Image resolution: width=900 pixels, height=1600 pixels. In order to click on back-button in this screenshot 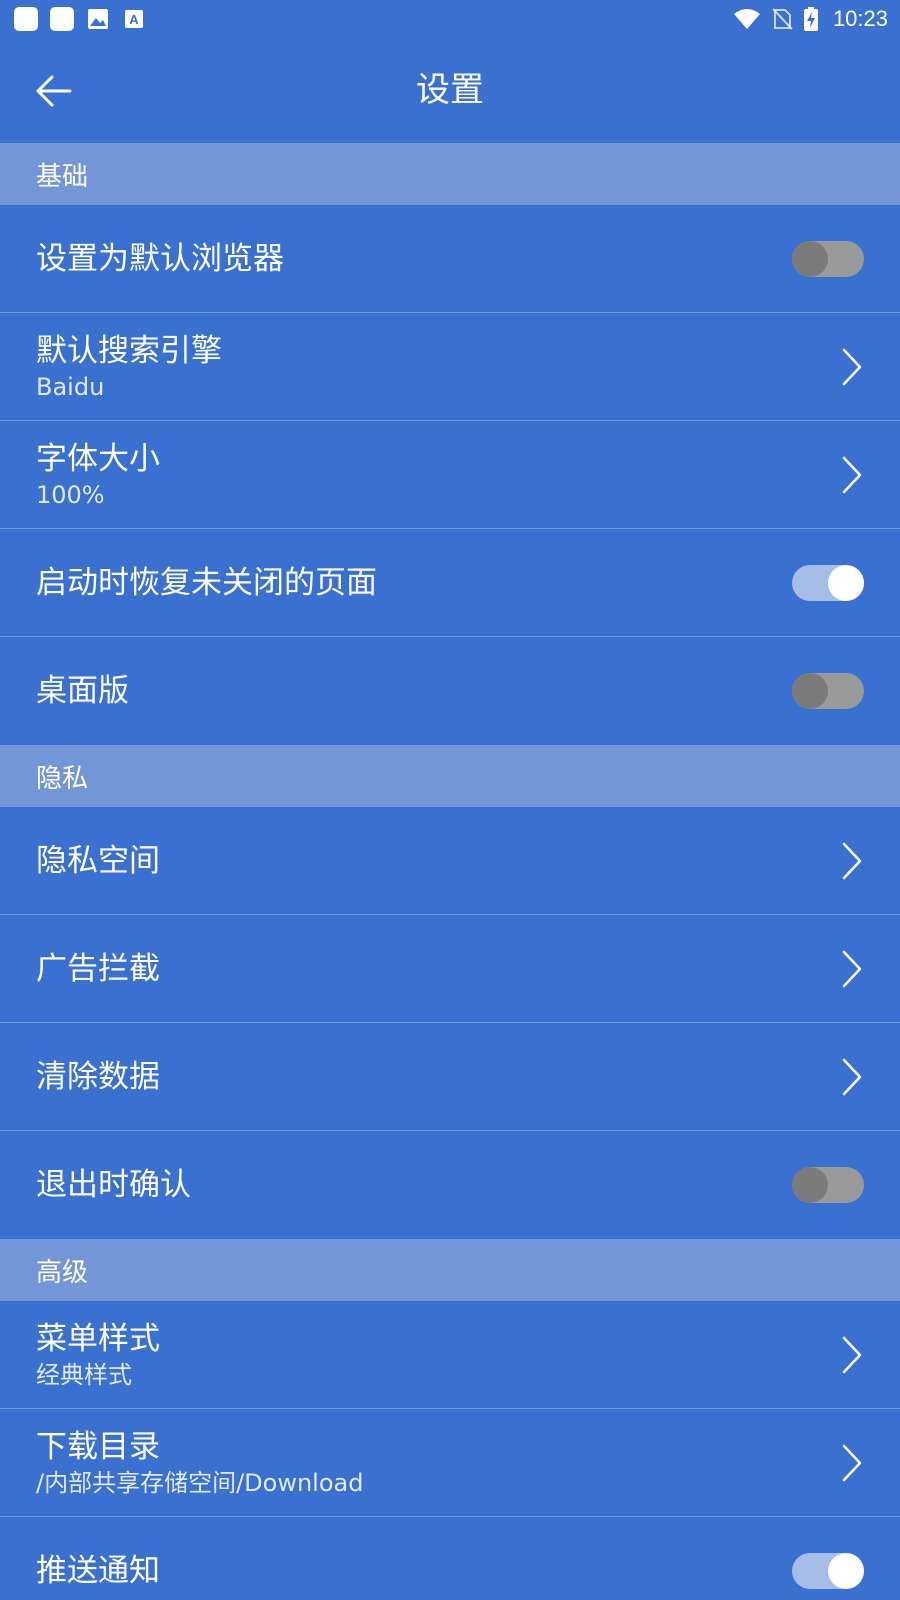, I will do `click(54, 91)`.